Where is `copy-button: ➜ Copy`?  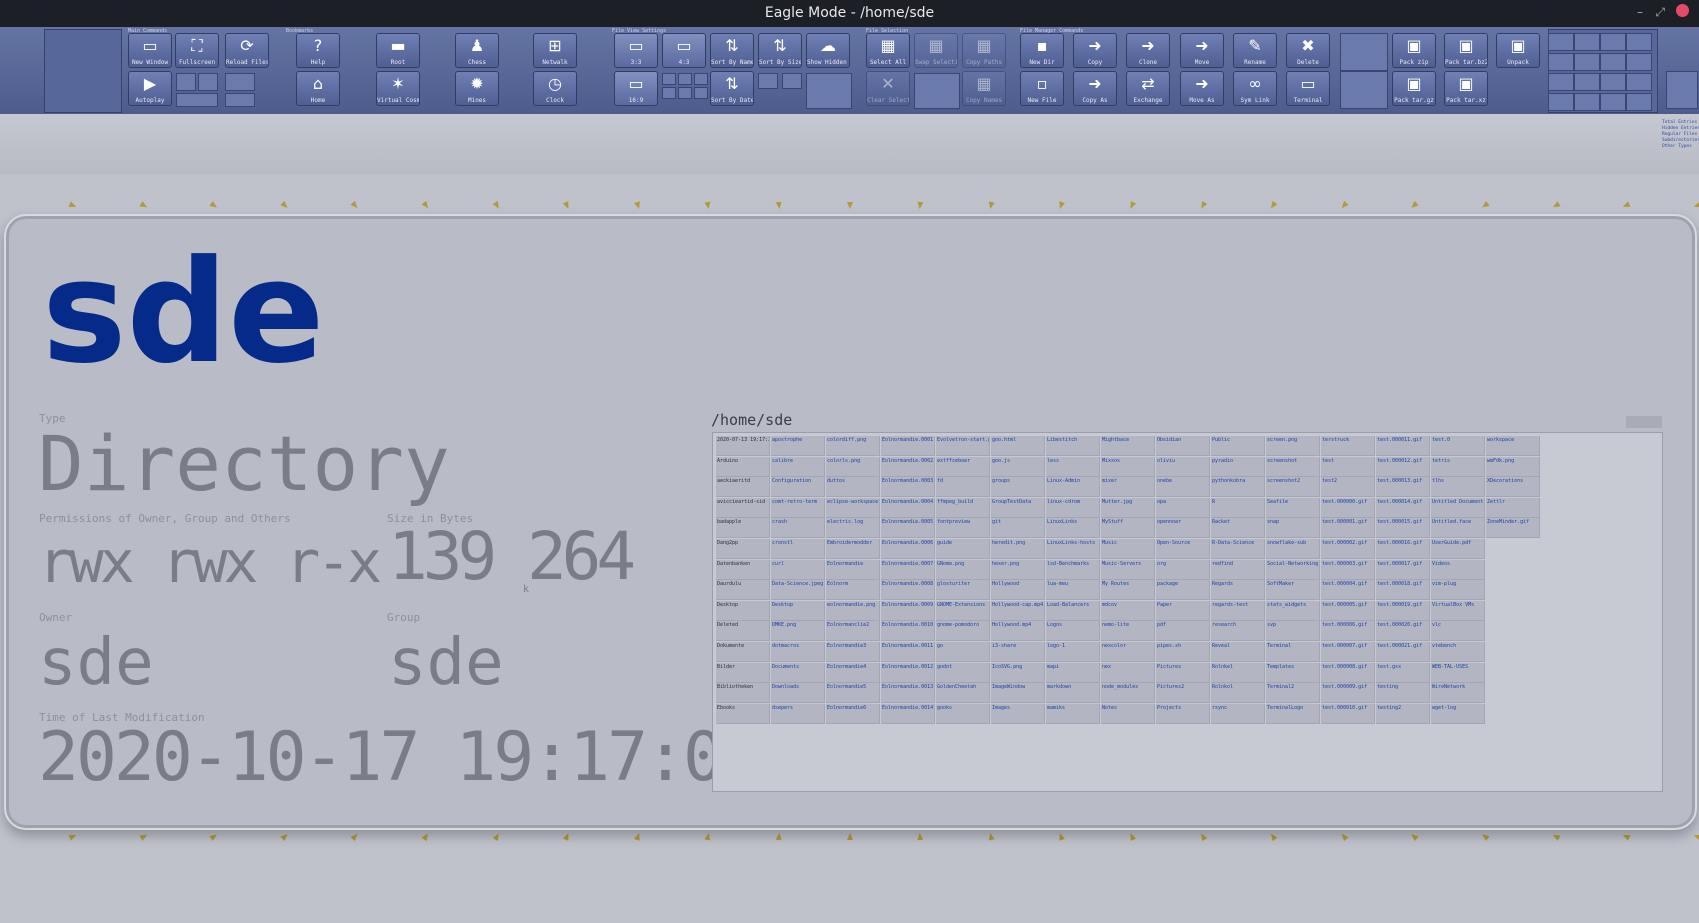
copy-button: ➜ Copy is located at coordinates (1095, 50).